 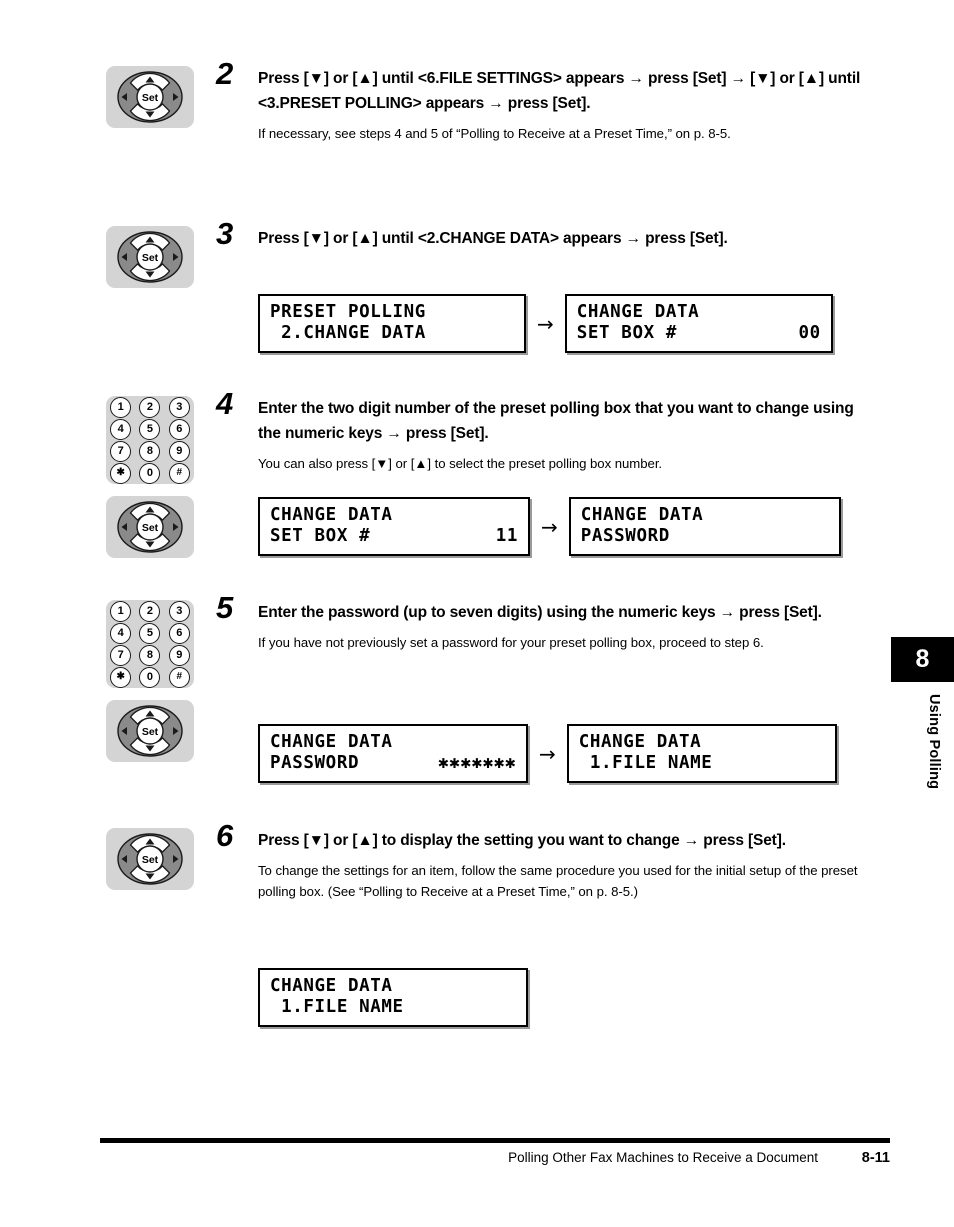 I want to click on lcd-line2-left: SET BOX #, so click(x=626, y=332).